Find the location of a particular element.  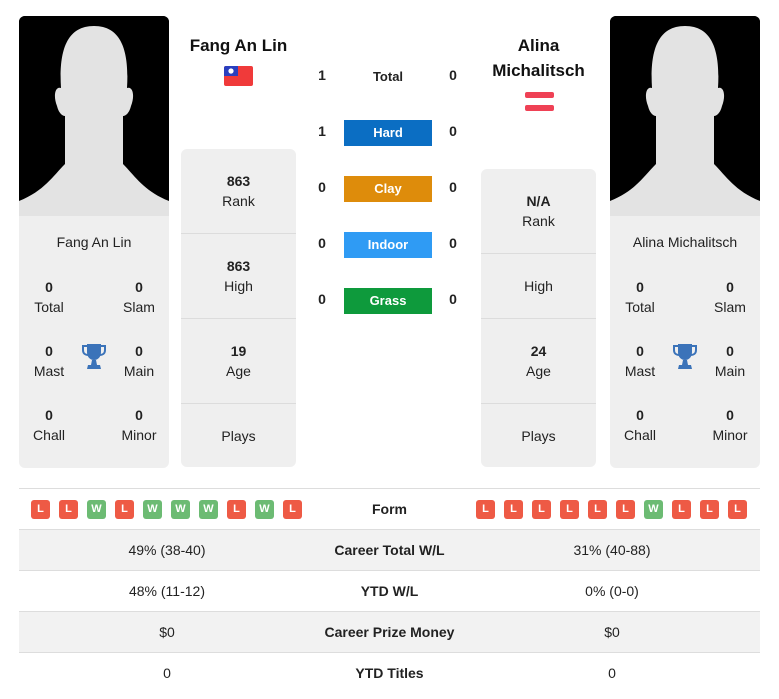

player2-name-line2: Michalitsch is located at coordinates (538, 70).